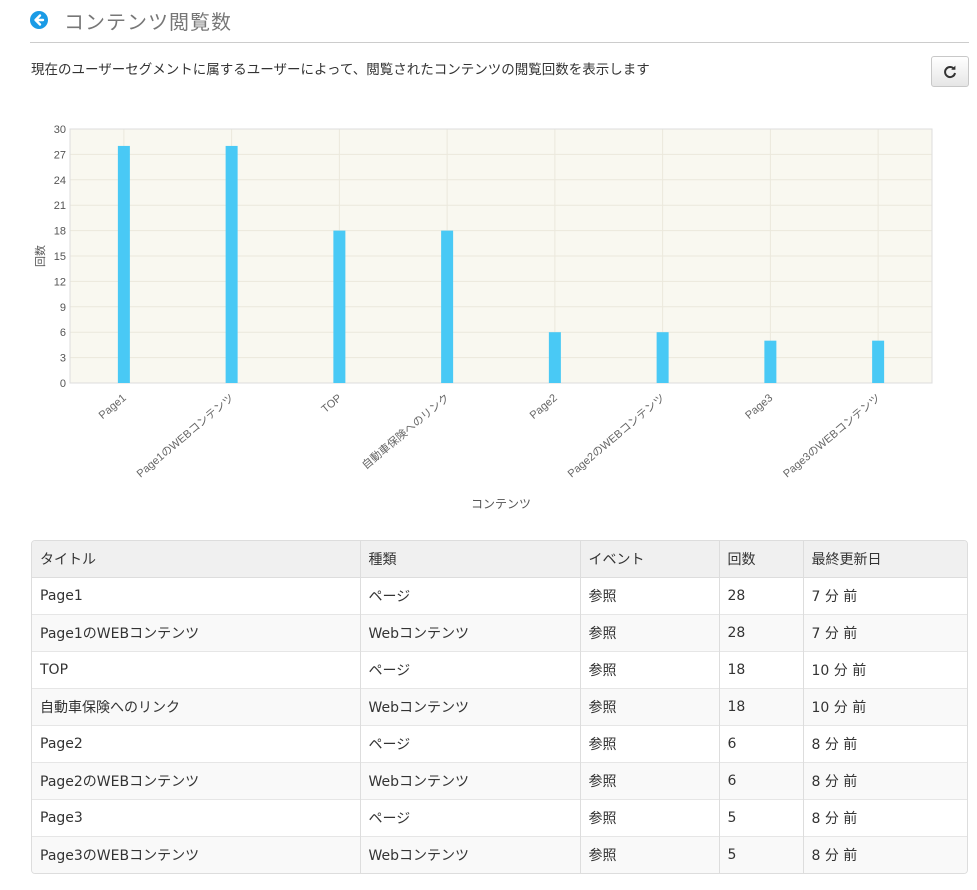  Describe the element at coordinates (60, 155) in the screenshot. I see `y-tick-label: 27` at that location.